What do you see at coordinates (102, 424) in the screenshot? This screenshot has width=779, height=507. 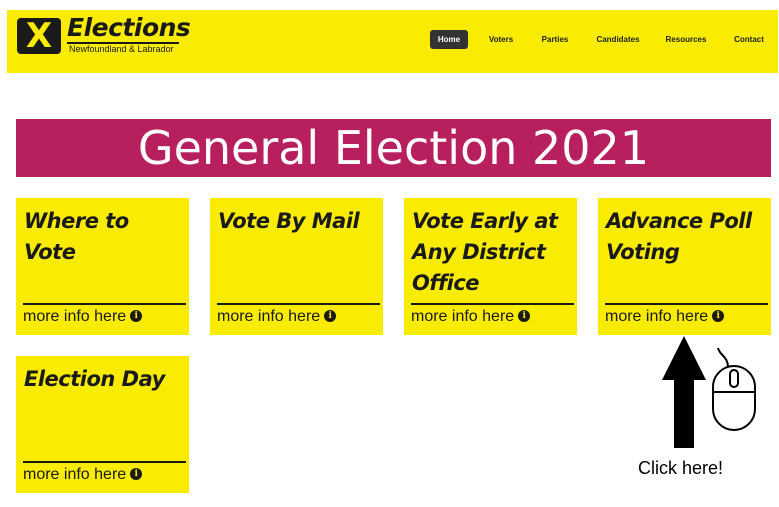 I see `card-election-day: Election Day more info here i` at bounding box center [102, 424].